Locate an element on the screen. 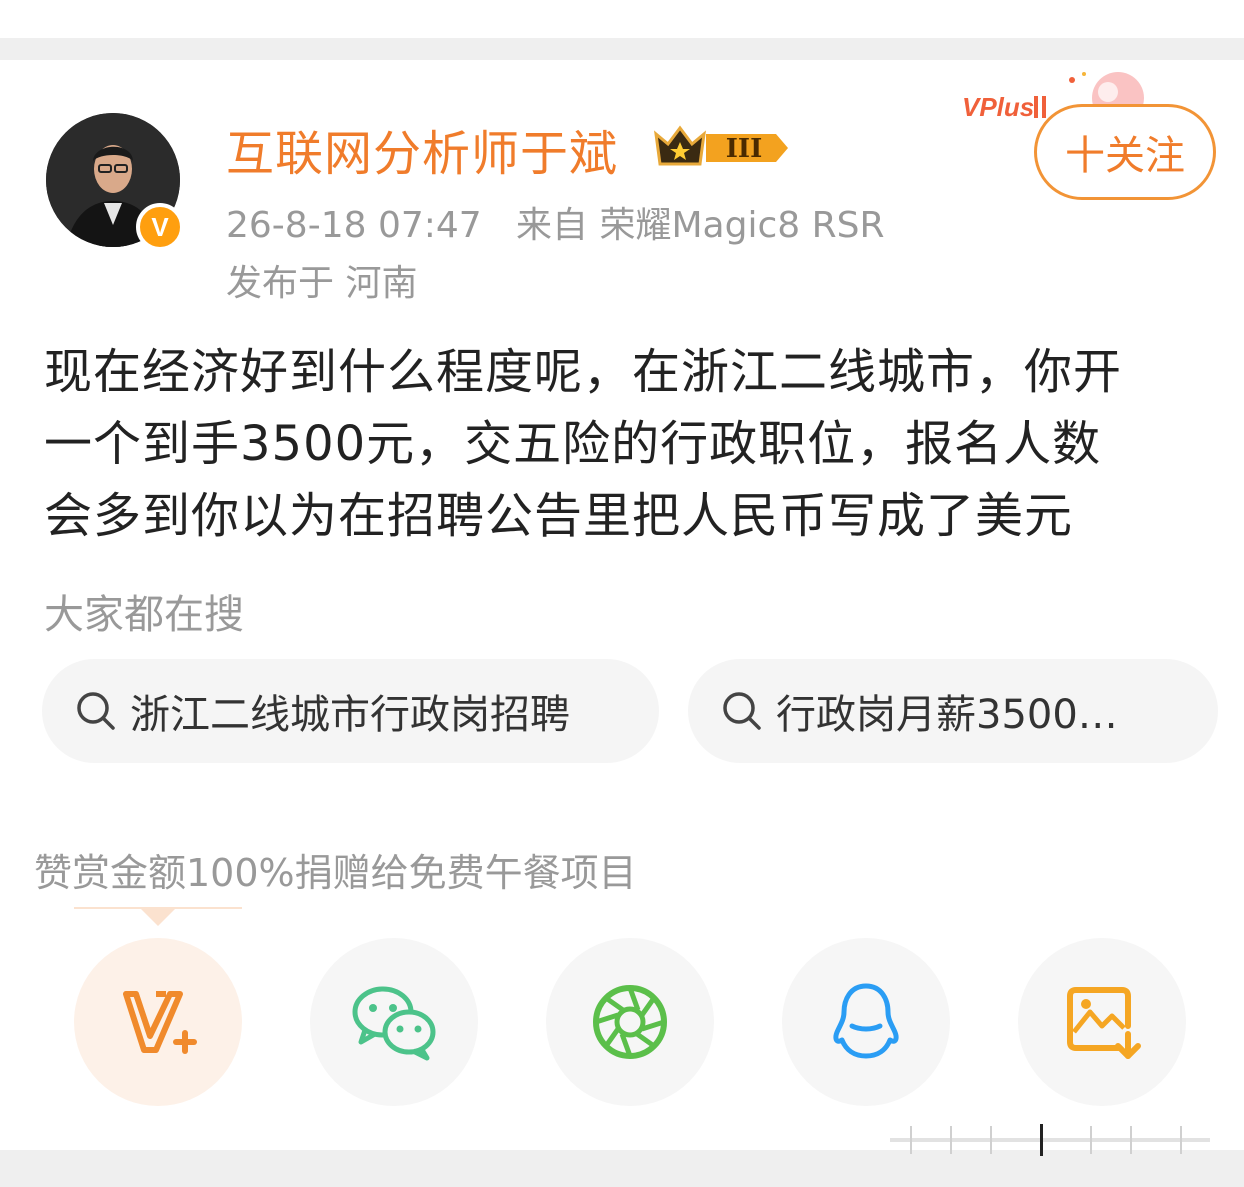  save-image-icon is located at coordinates (1104, 1023).